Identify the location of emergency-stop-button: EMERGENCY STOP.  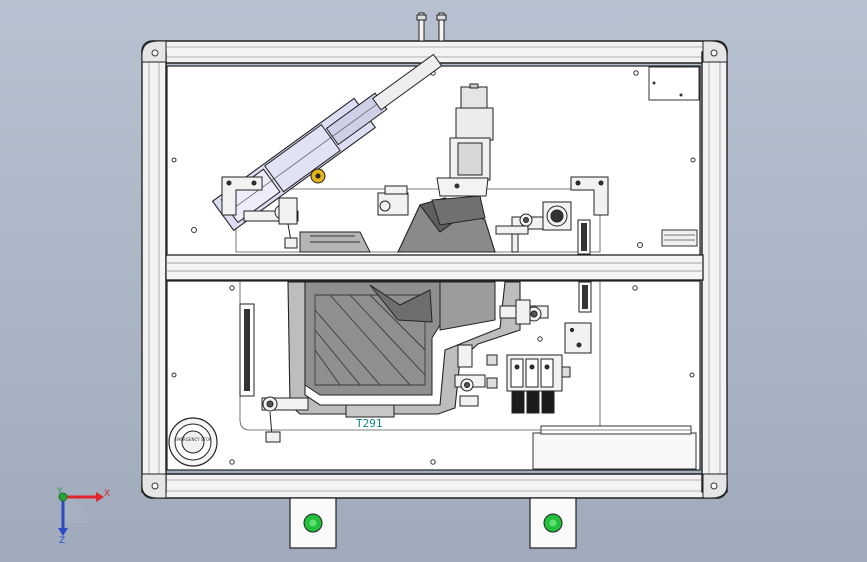
(193, 442).